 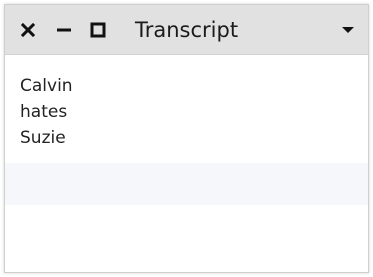 I want to click on window-title: Transcript, so click(x=187, y=30).